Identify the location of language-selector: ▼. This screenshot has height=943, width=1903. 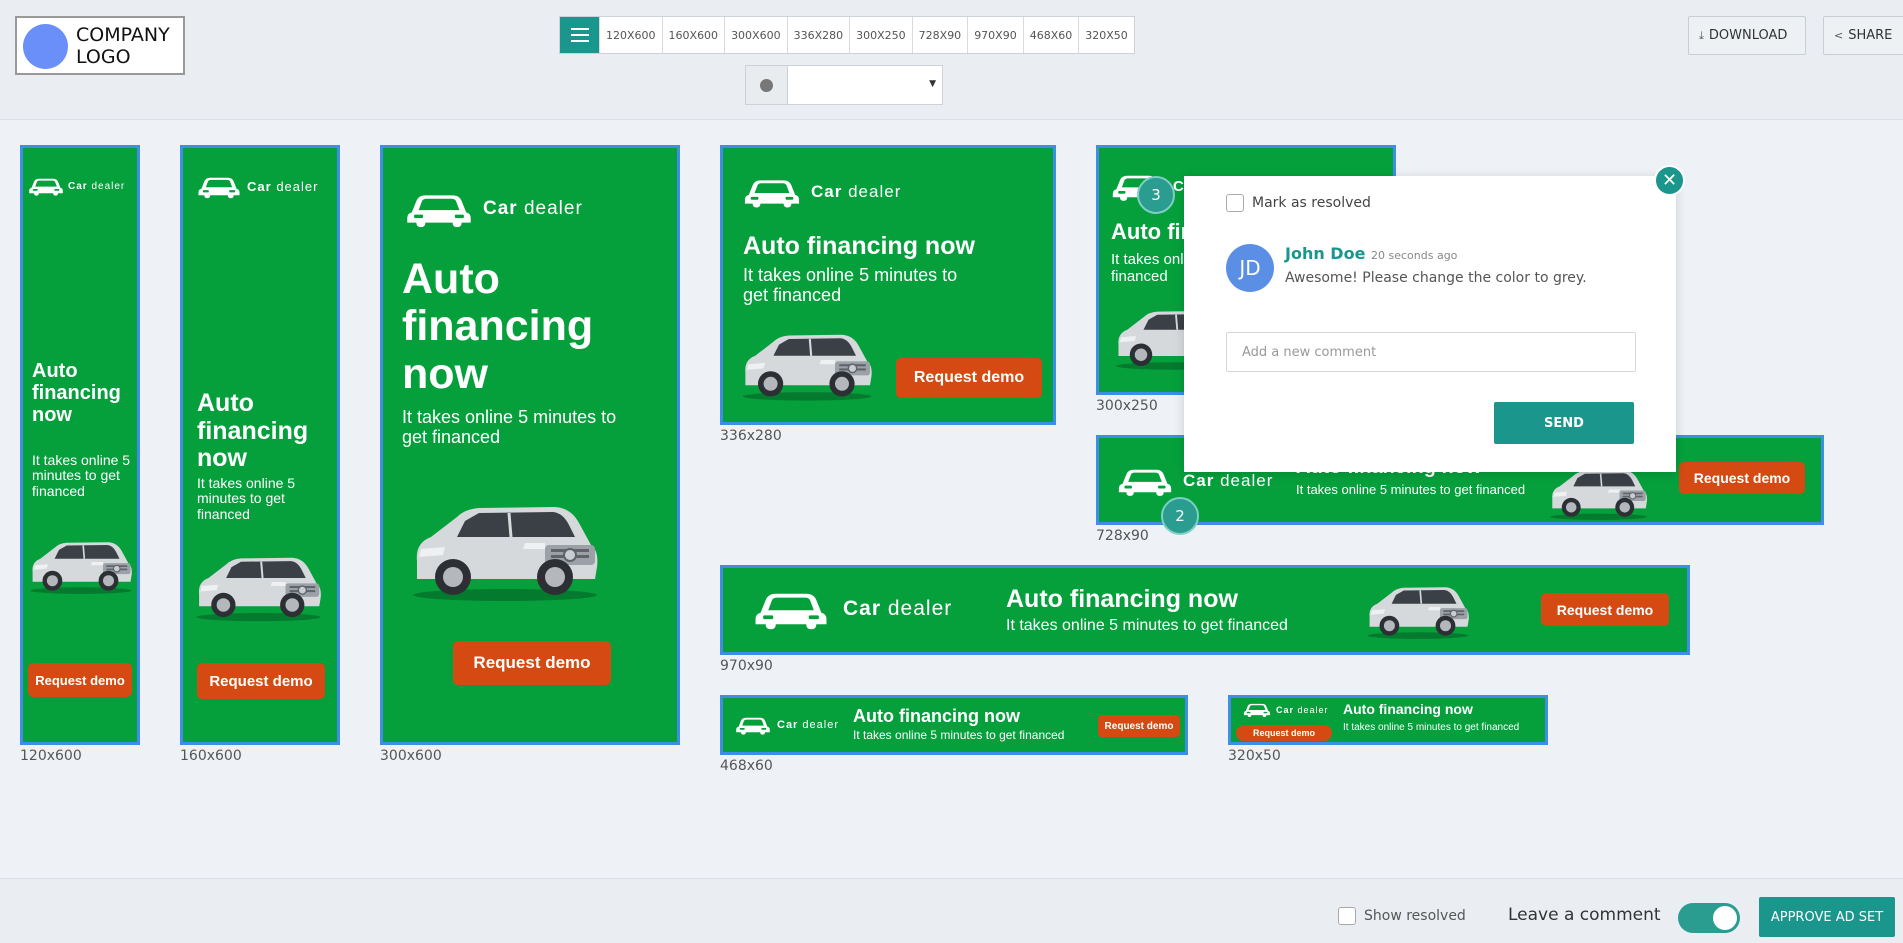
(844, 85).